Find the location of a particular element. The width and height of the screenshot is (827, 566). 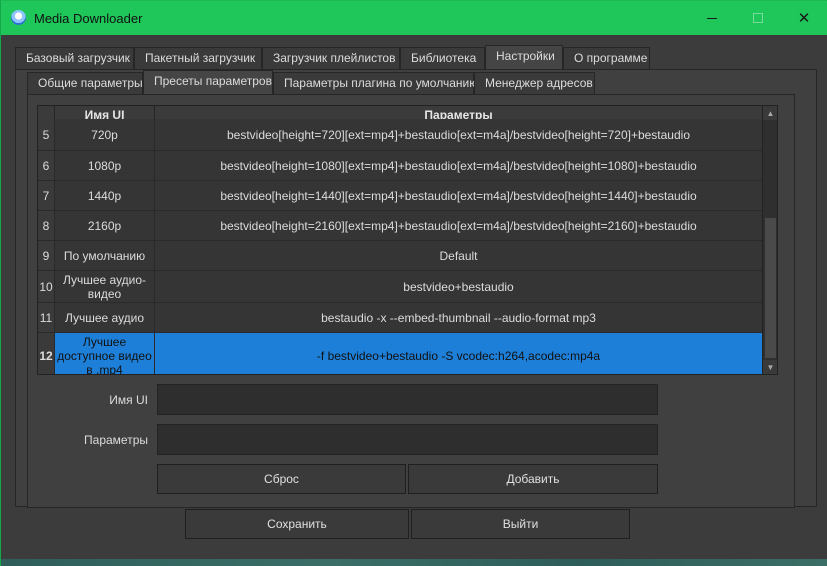

window-title: Media Downloader is located at coordinates (88, 18).